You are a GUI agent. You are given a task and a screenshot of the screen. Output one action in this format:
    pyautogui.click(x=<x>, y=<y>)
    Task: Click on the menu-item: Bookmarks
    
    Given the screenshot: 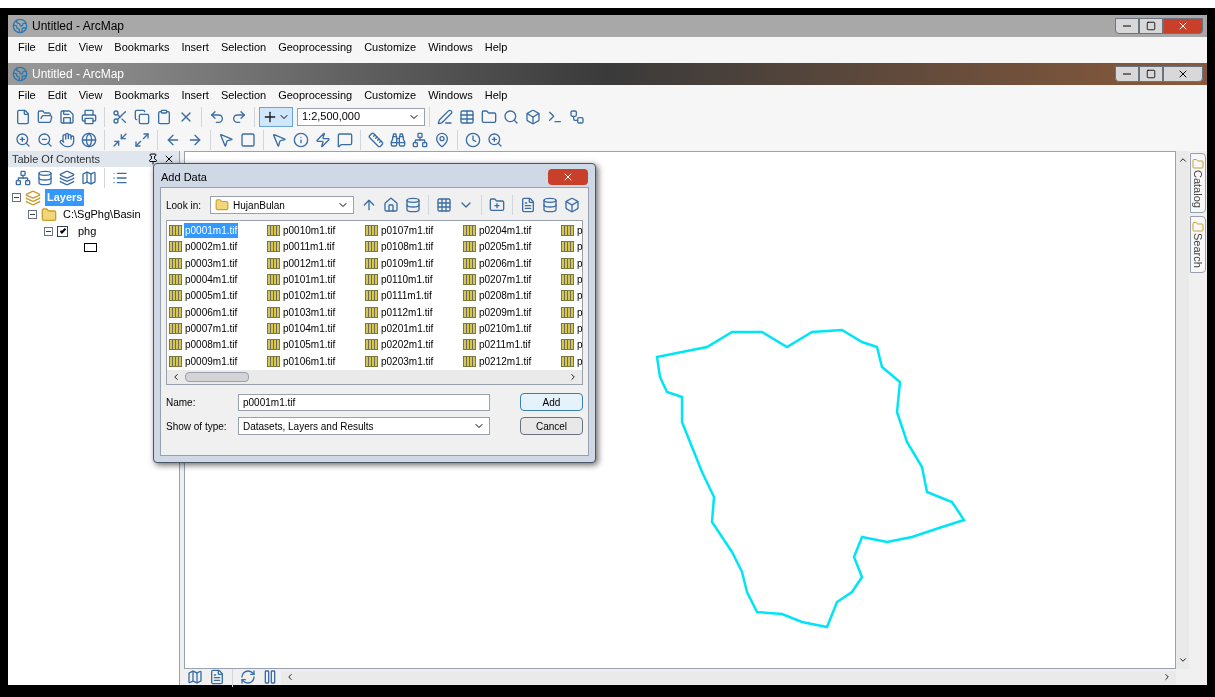 What is the action you would take?
    pyautogui.click(x=142, y=47)
    